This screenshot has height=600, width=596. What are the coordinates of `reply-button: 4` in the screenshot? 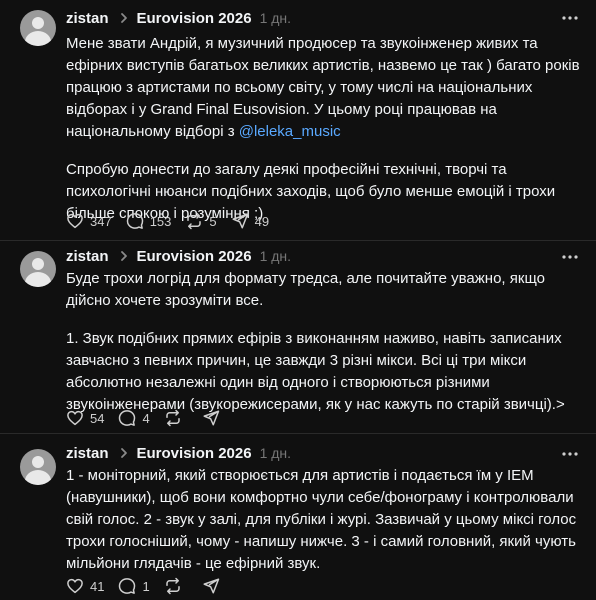 It's located at (134, 418).